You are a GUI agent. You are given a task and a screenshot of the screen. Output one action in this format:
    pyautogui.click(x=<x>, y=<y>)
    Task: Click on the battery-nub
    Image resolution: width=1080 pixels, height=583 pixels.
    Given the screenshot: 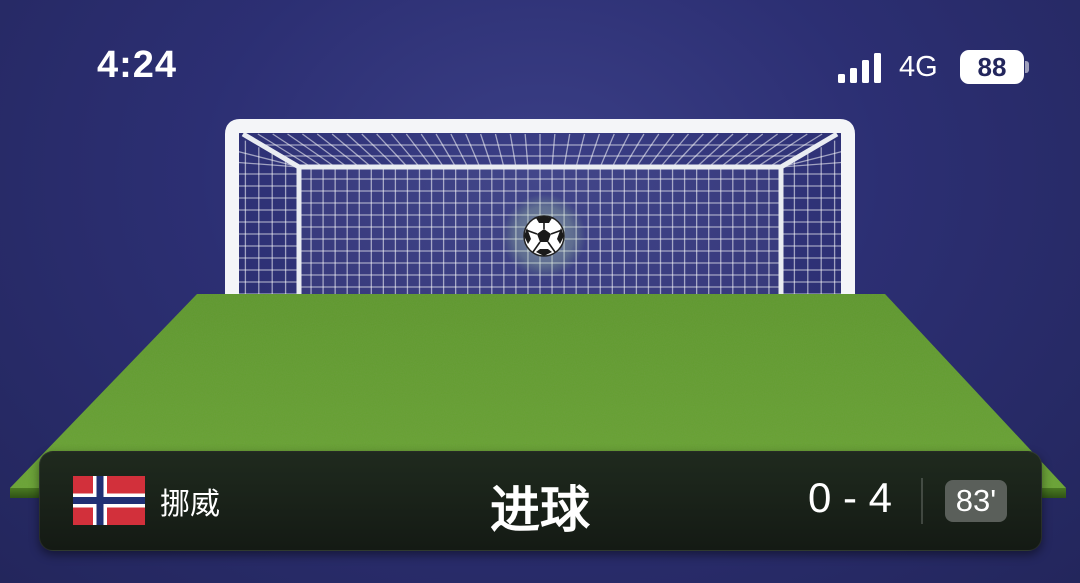 What is the action you would take?
    pyautogui.click(x=1027, y=67)
    